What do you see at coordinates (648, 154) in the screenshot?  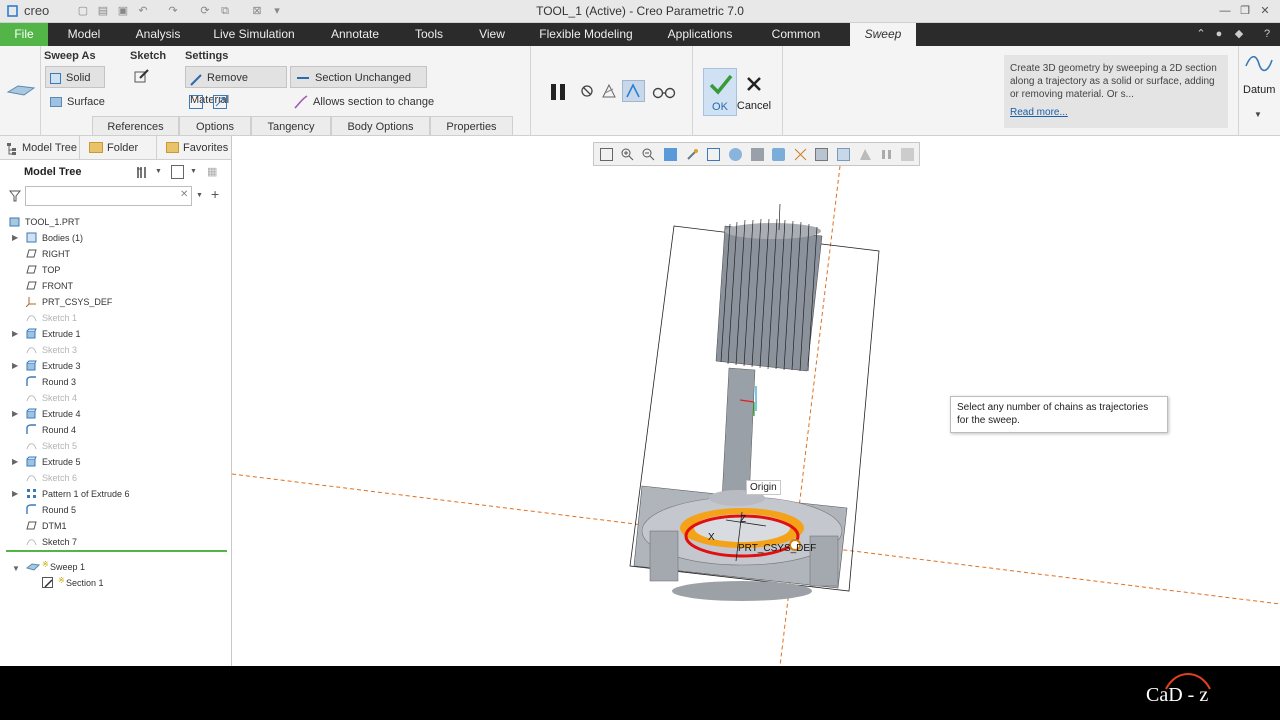 I see `zoom-out-icon` at bounding box center [648, 154].